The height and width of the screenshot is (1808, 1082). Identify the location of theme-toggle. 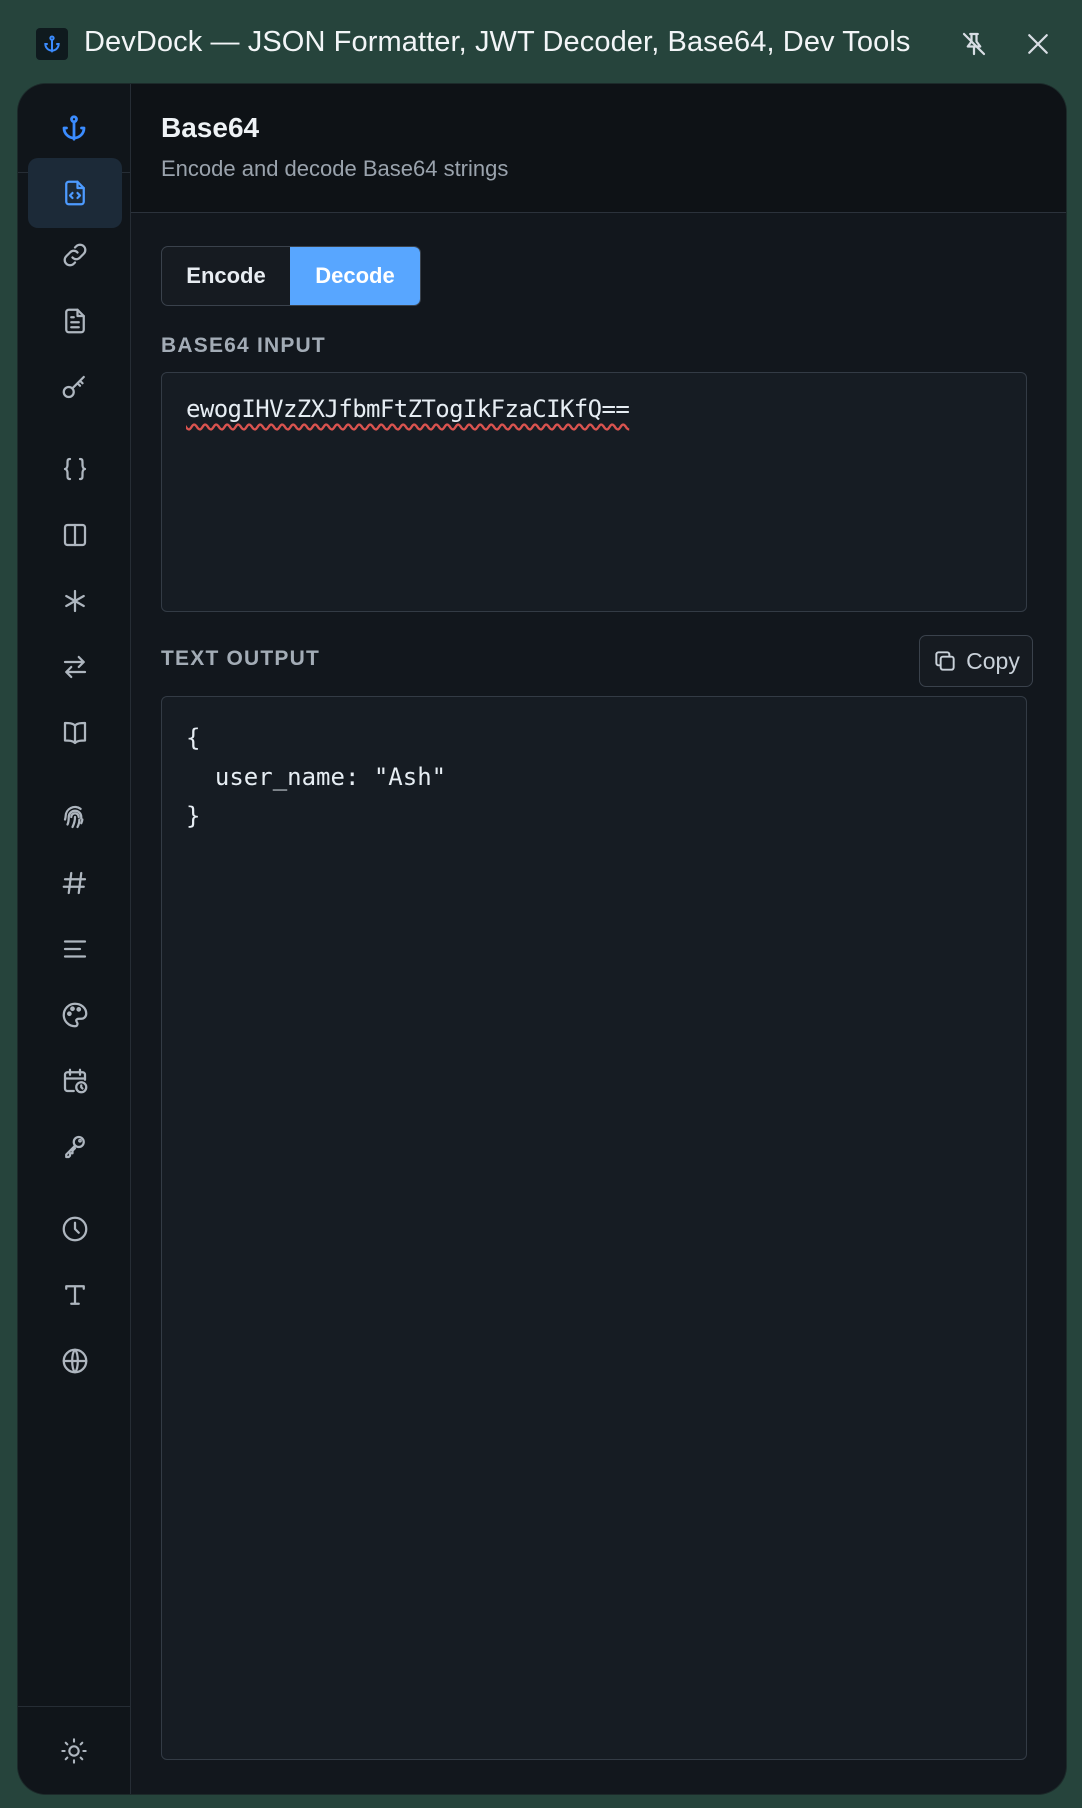
(74, 1750).